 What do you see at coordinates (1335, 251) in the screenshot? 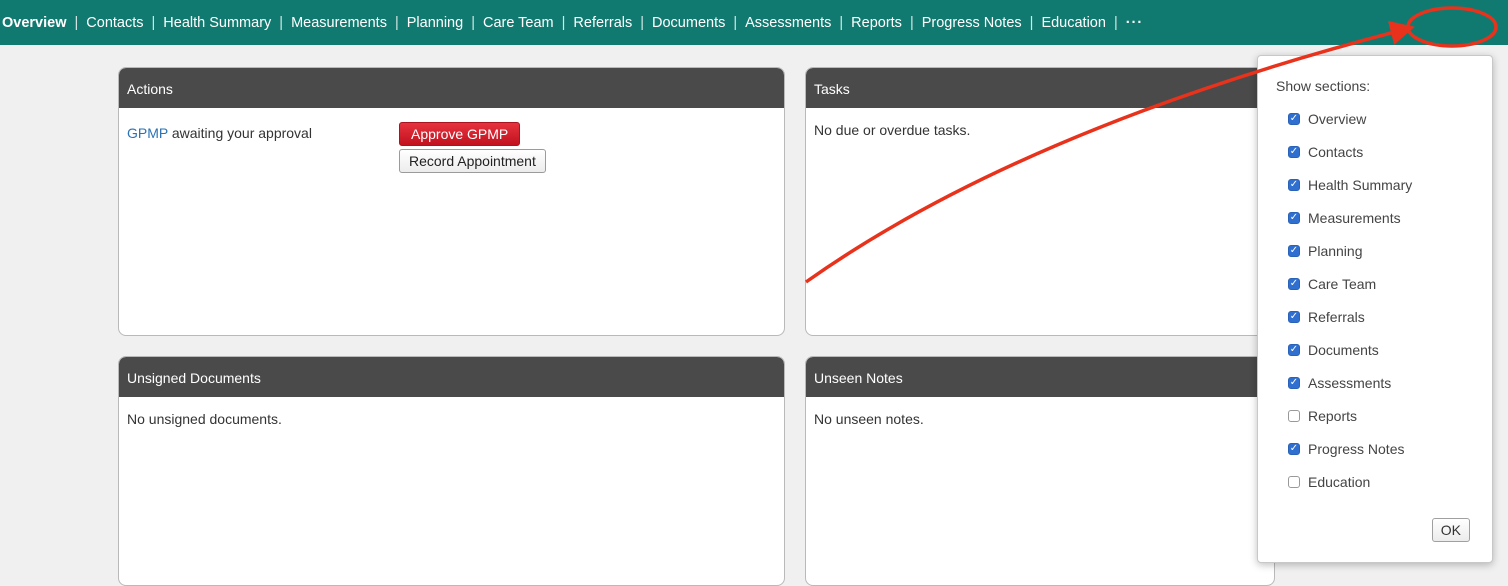
I see `section-label: Planning` at bounding box center [1335, 251].